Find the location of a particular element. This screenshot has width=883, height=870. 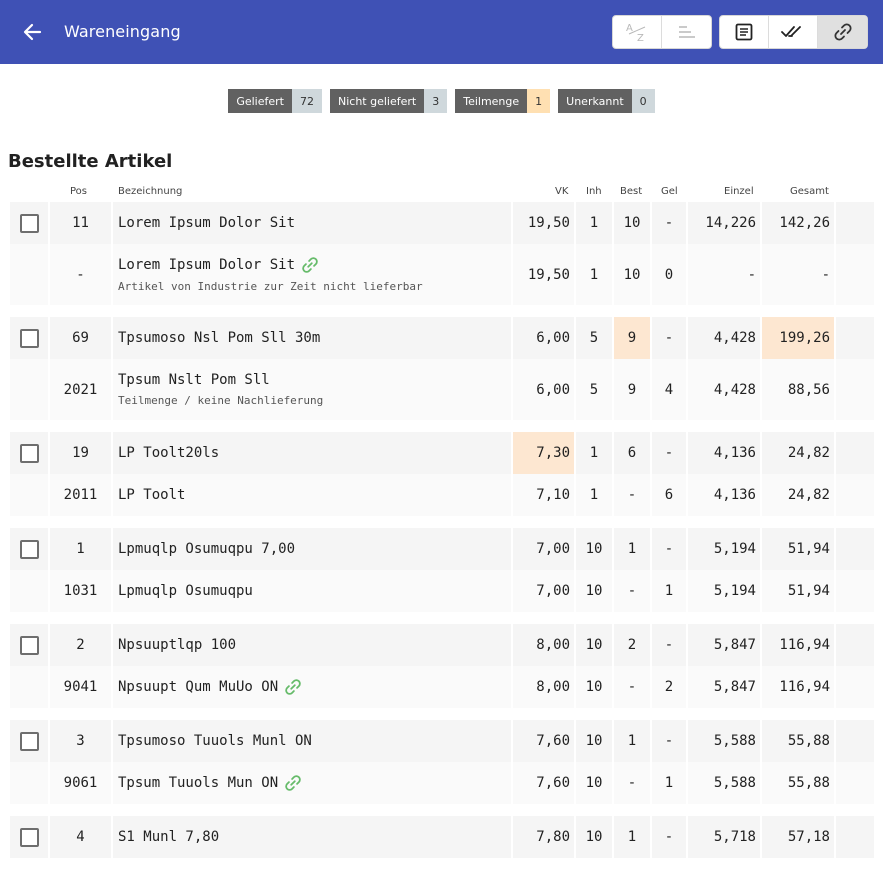

cell-gesamt: 88,56 is located at coordinates (798, 389).